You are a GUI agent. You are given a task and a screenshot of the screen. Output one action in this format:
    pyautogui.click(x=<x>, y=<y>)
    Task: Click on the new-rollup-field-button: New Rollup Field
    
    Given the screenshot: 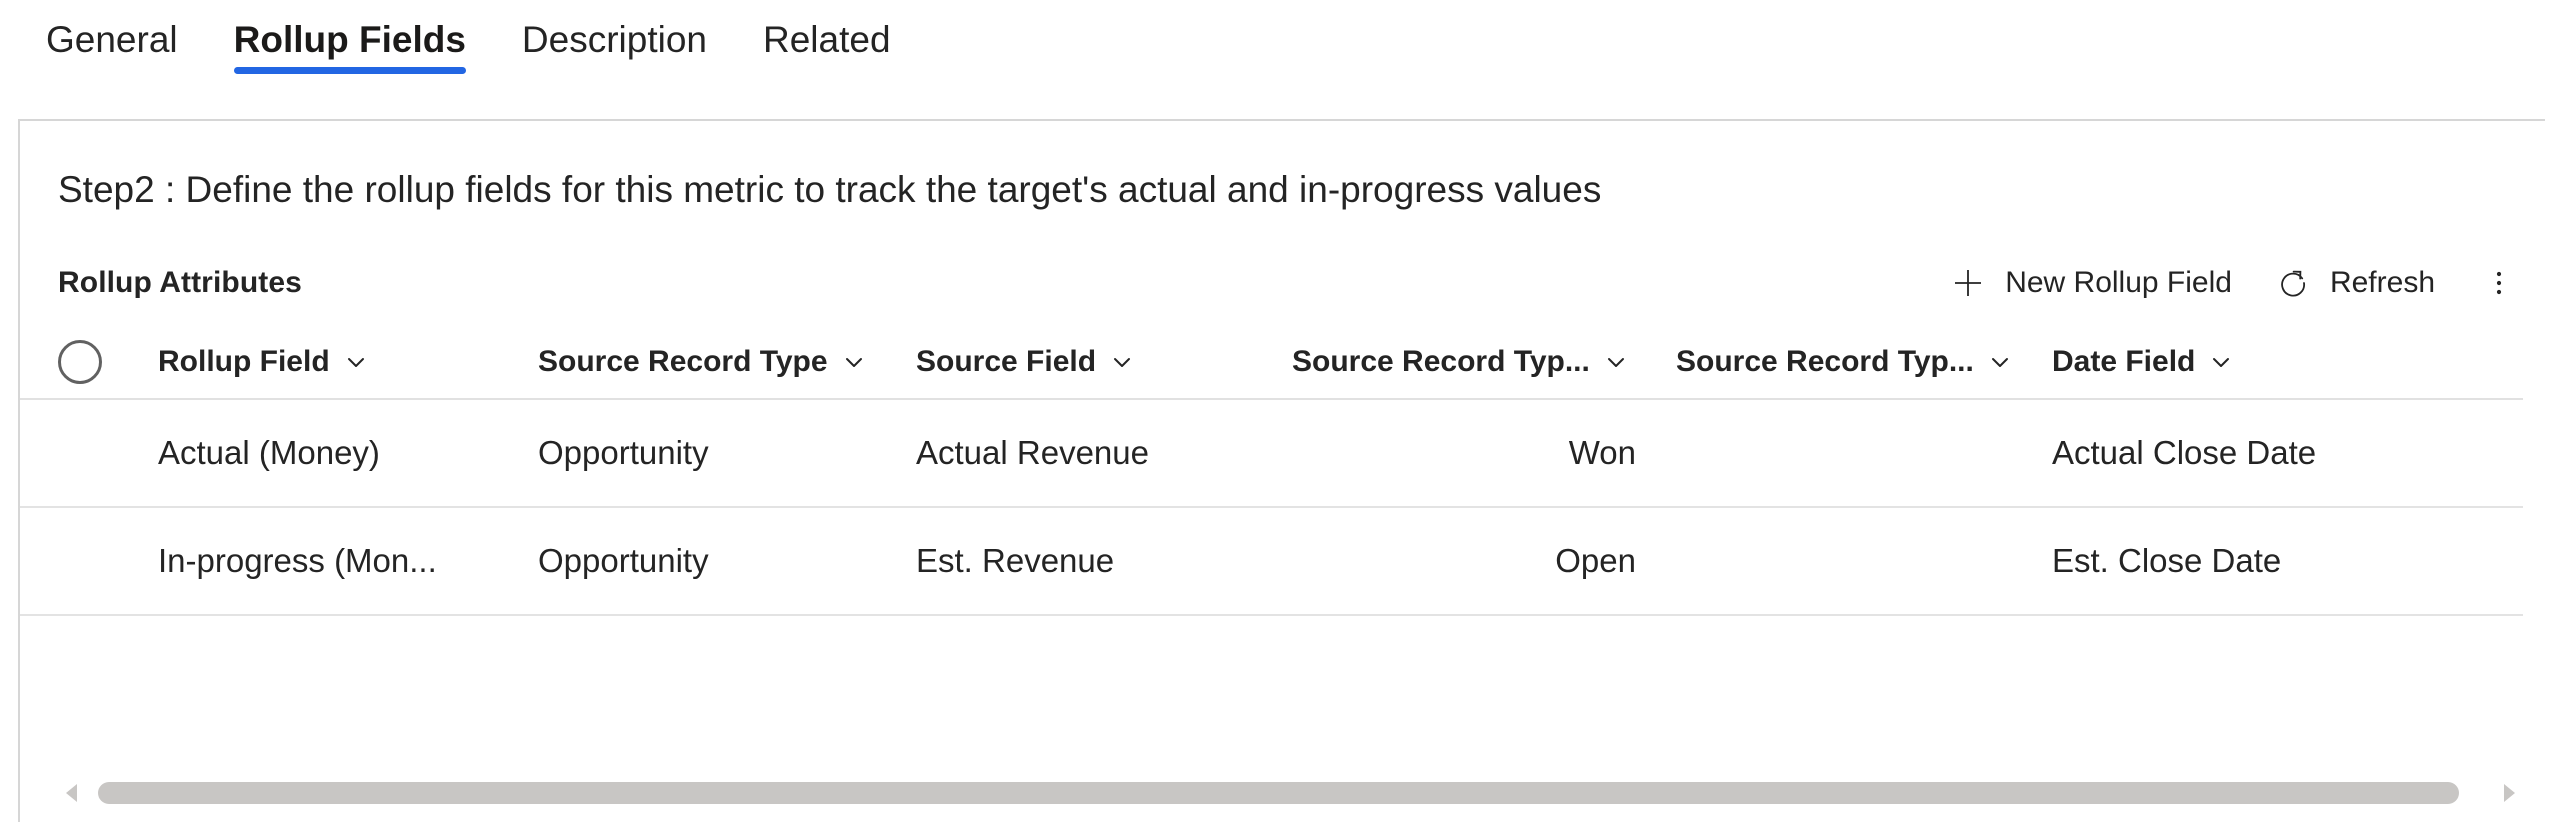 What is the action you would take?
    pyautogui.click(x=2091, y=283)
    